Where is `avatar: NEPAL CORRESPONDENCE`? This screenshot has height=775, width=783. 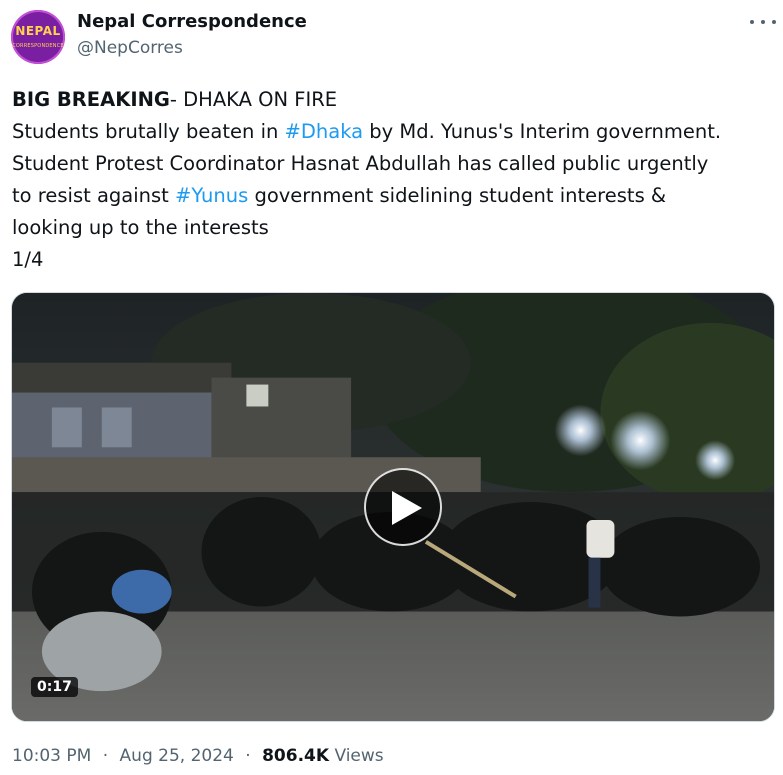
avatar: NEPAL CORRESPONDENCE is located at coordinates (38, 37).